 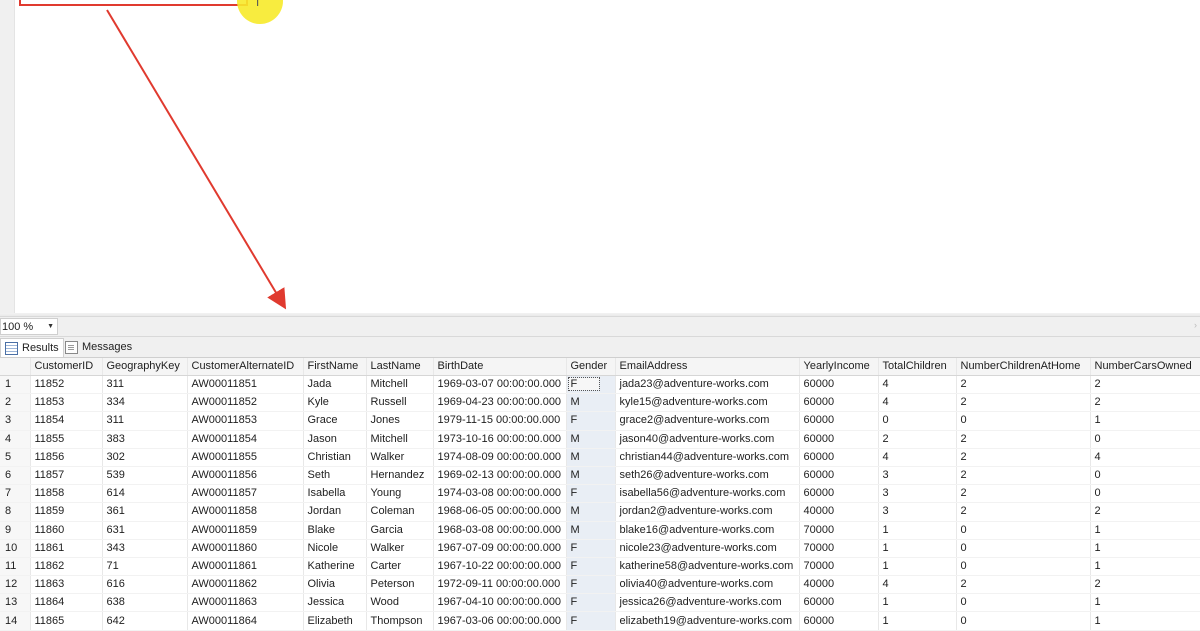 I want to click on column-header: YearlyIncome, so click(x=839, y=367).